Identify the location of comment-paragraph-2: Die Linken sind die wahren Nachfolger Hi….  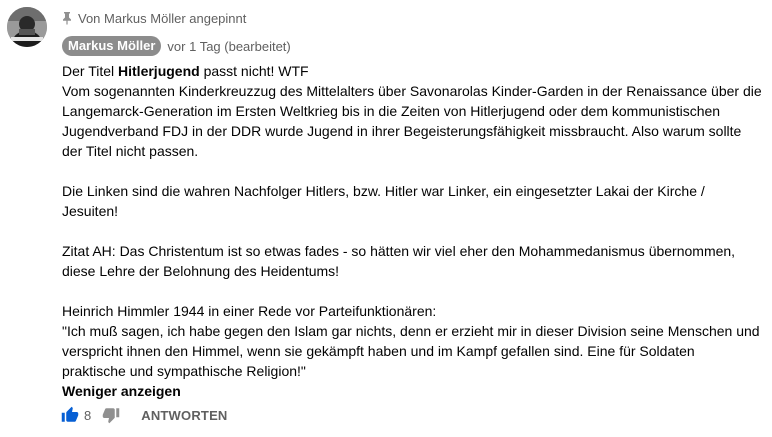
(383, 201).